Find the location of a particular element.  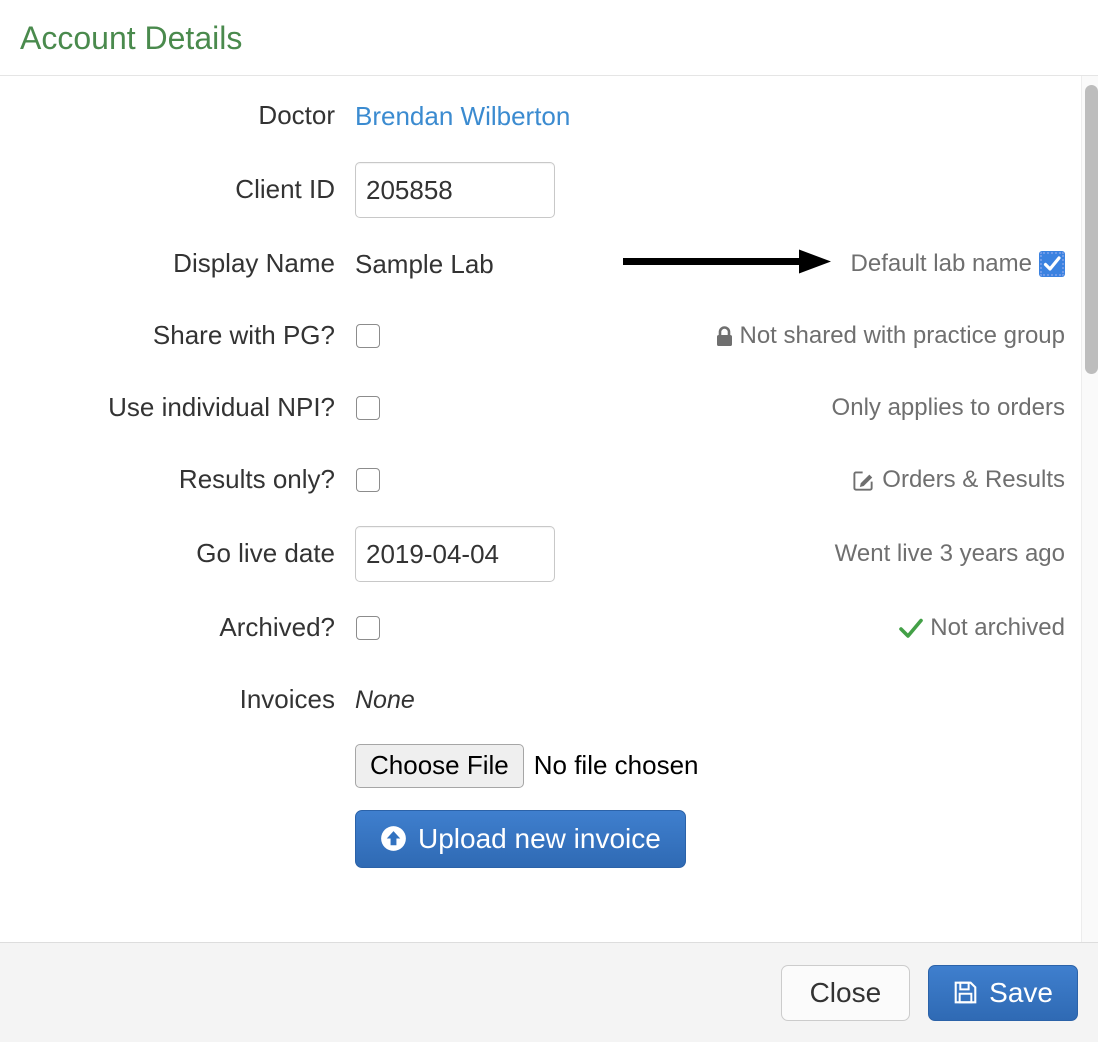

modal-footer: Close Save is located at coordinates (549, 992).